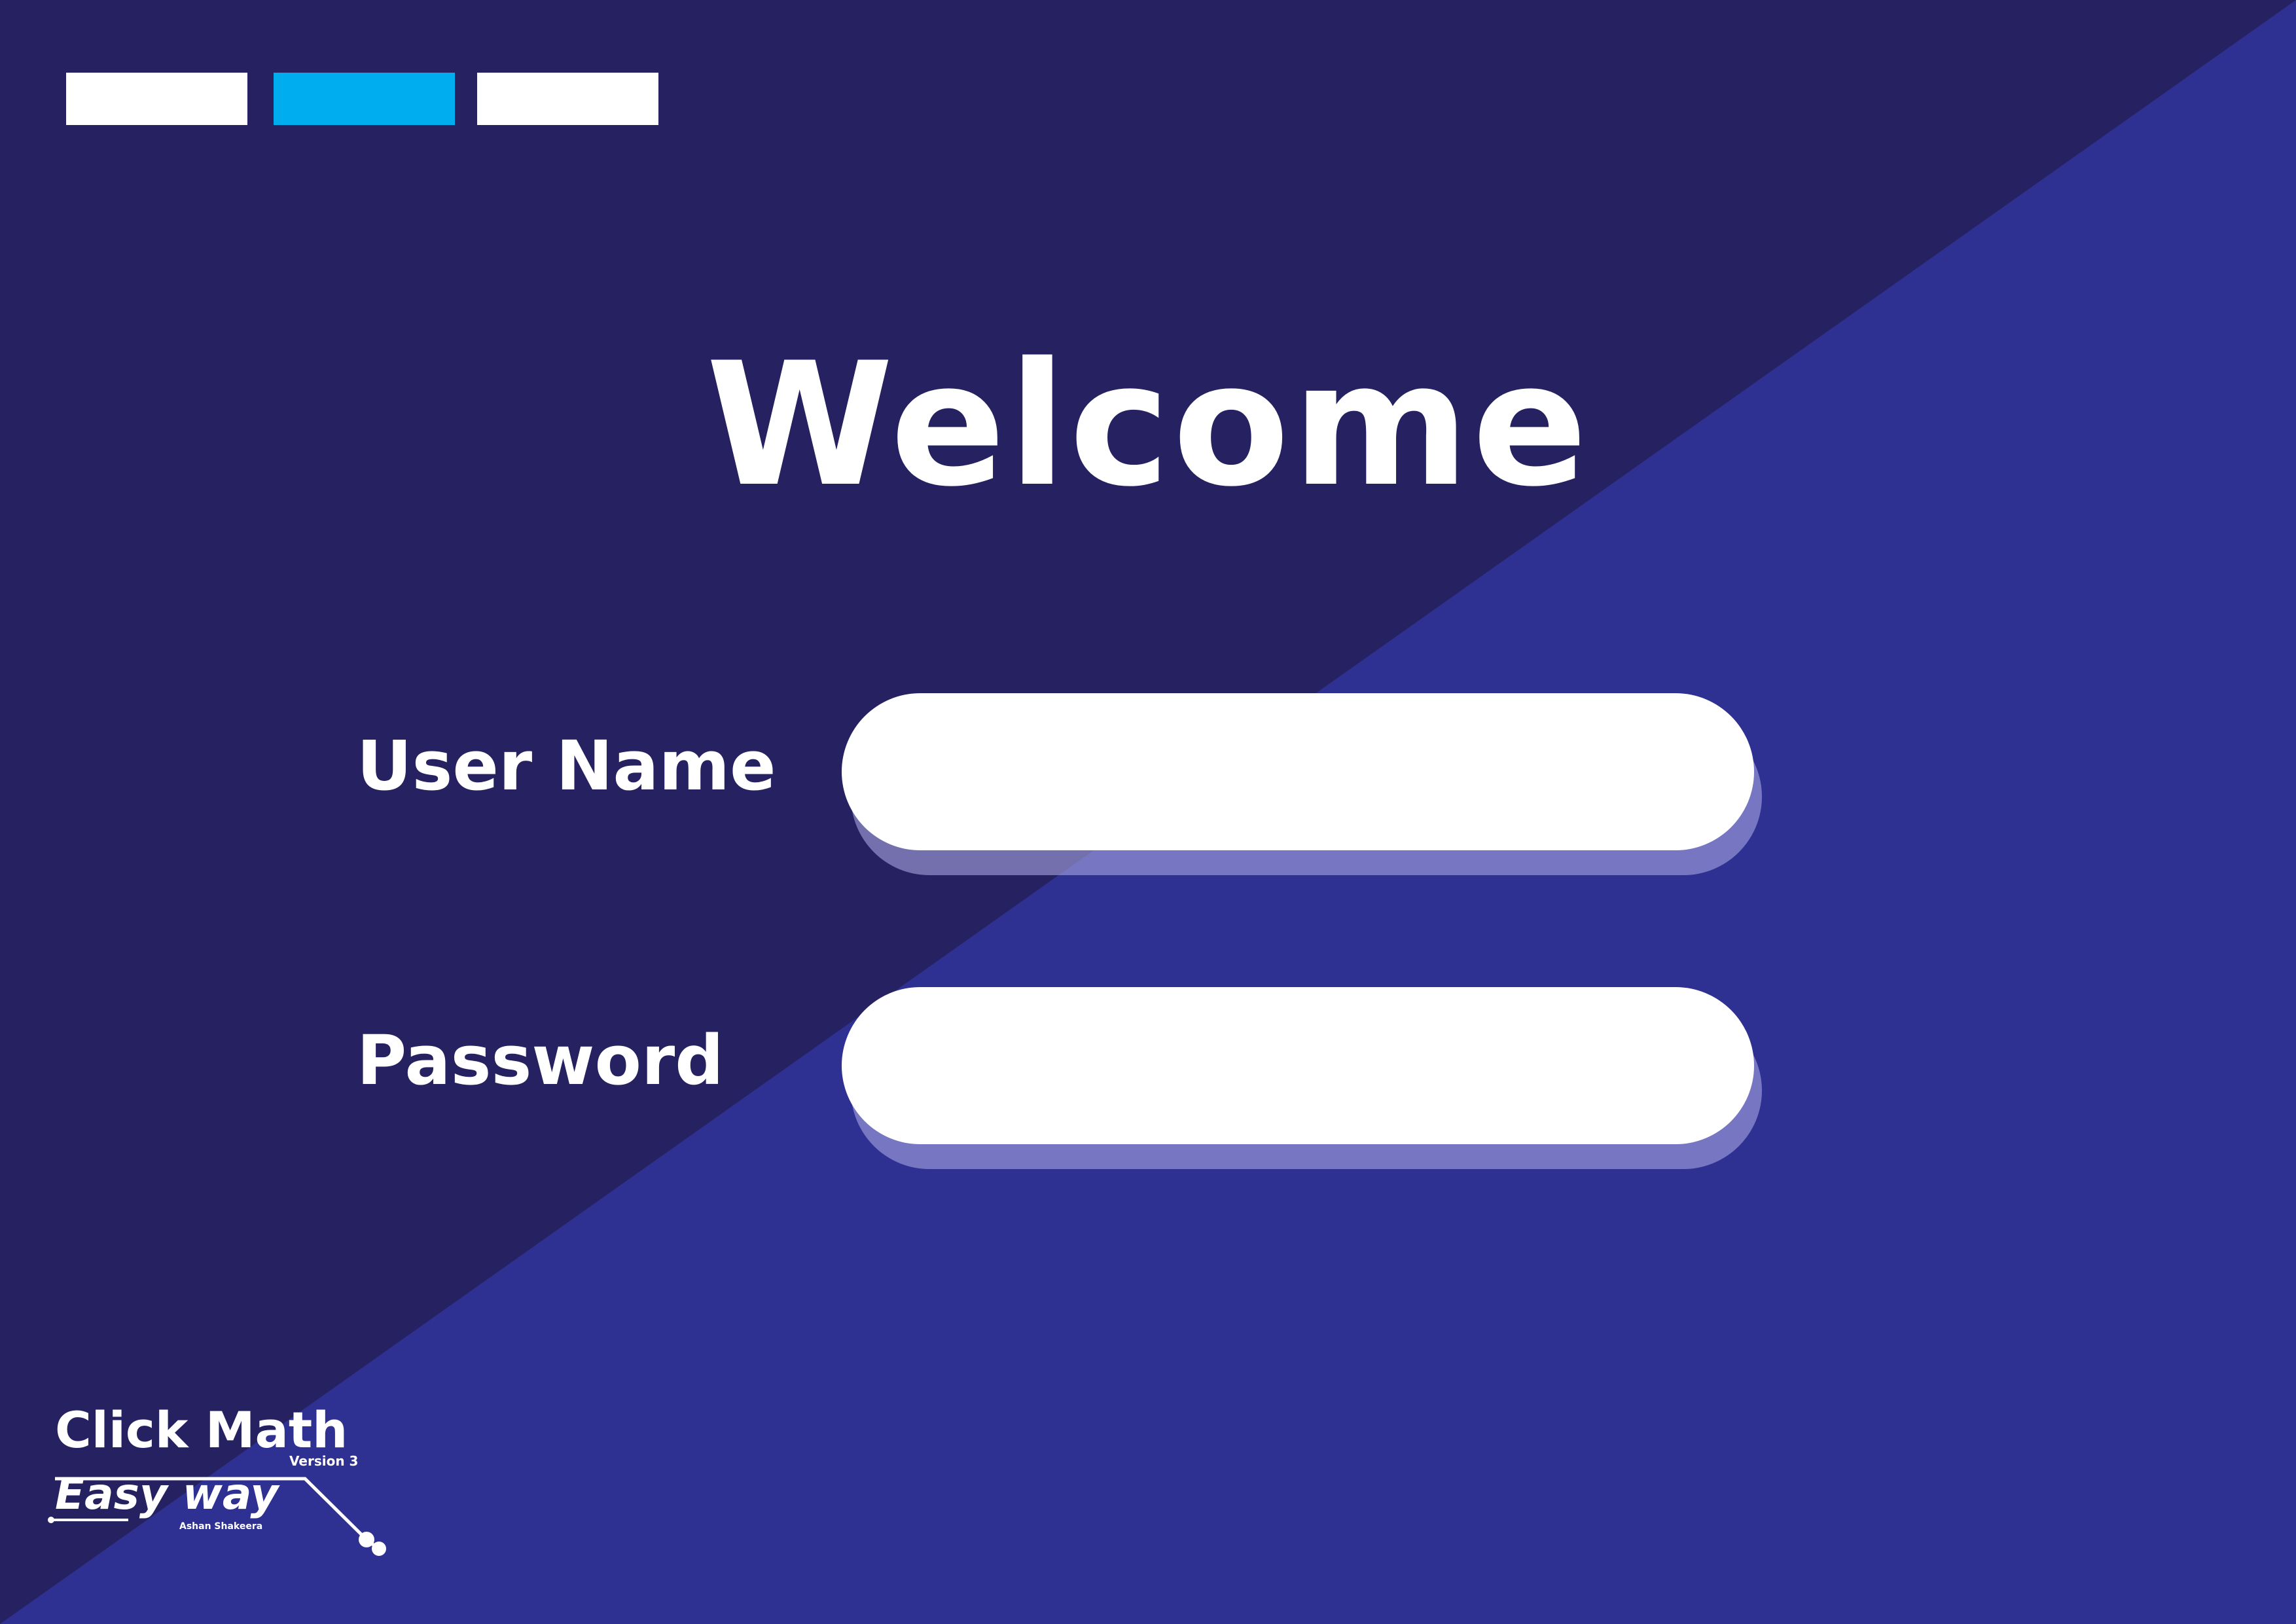  Describe the element at coordinates (167, 1494) in the screenshot. I see `logo-subtitle: Easy way` at that location.